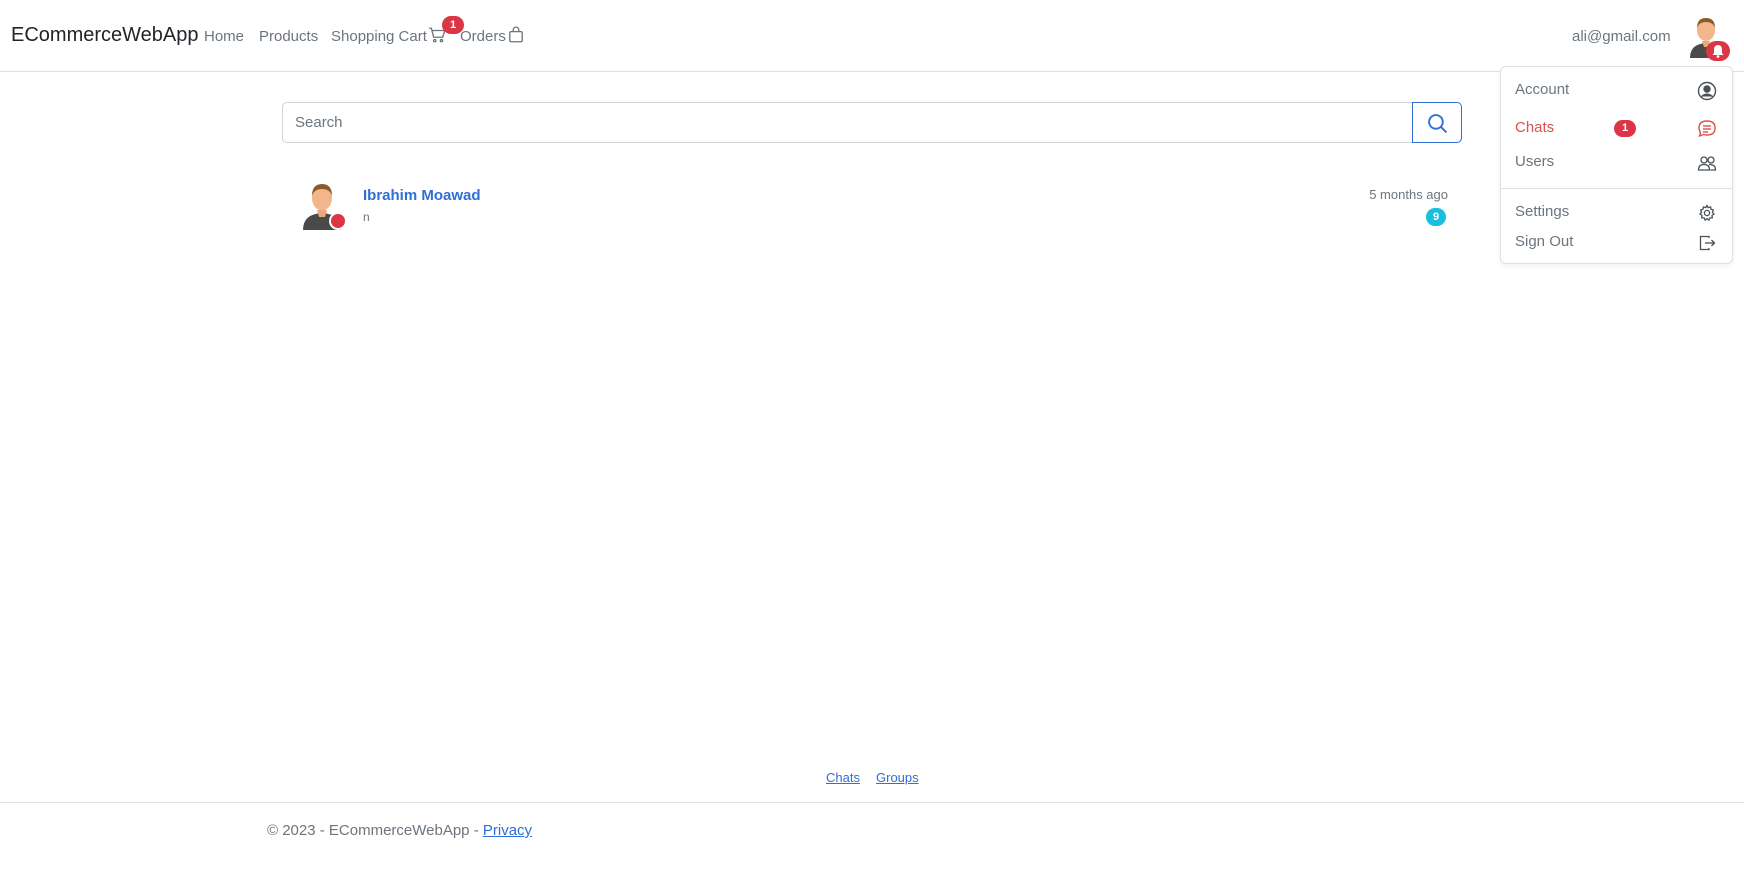 This screenshot has width=1744, height=894. What do you see at coordinates (379, 36) in the screenshot?
I see `nav-cart-link: Shopping Cart` at bounding box center [379, 36].